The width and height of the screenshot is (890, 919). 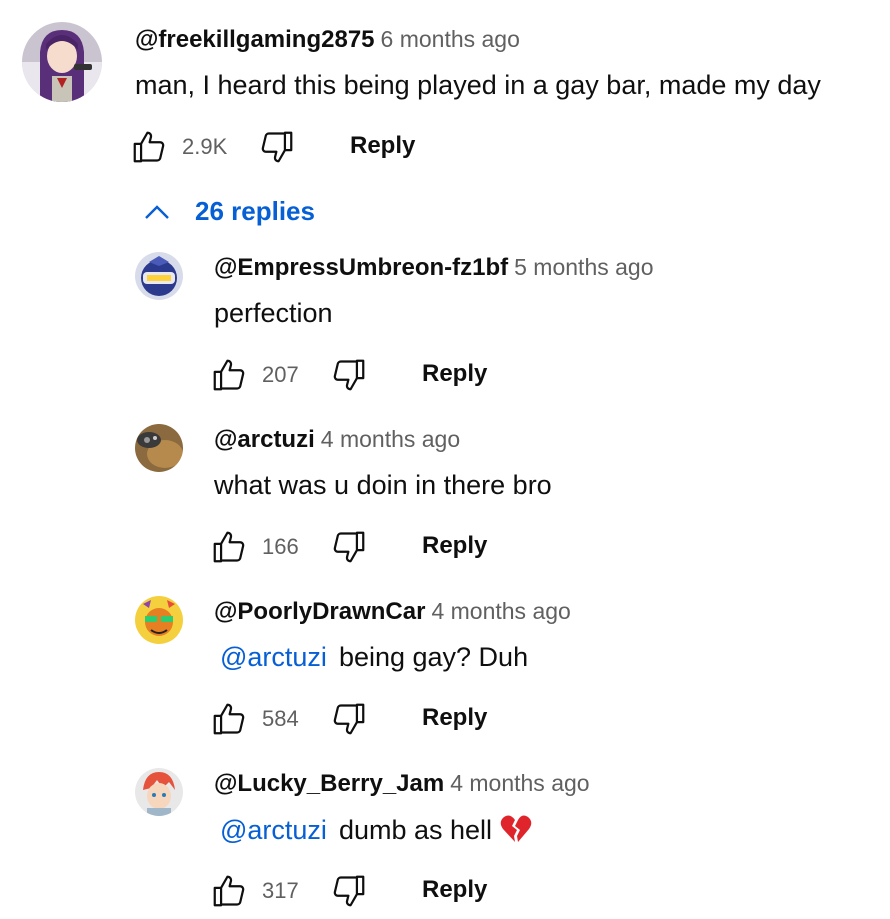 I want to click on comment-meta: @EmpressUmbreon-fz1bf 5 months ago, so click(x=434, y=268).